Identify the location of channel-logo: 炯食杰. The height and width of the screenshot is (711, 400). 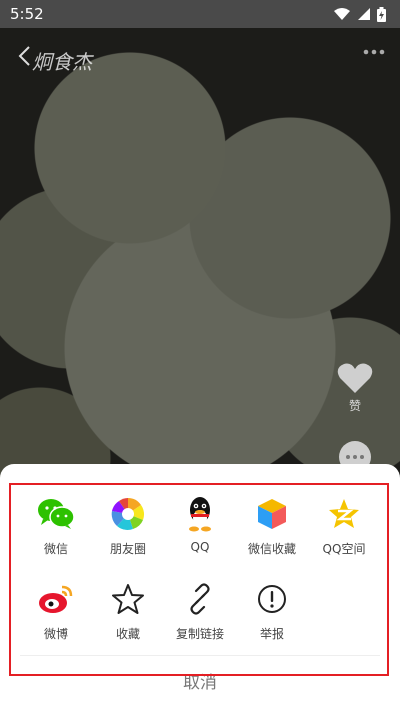
(62, 62).